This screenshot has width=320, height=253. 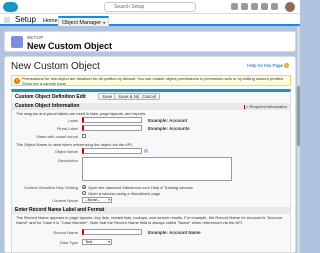 What do you see at coordinates (286, 66) in the screenshot?
I see `question-icon: ?` at bounding box center [286, 66].